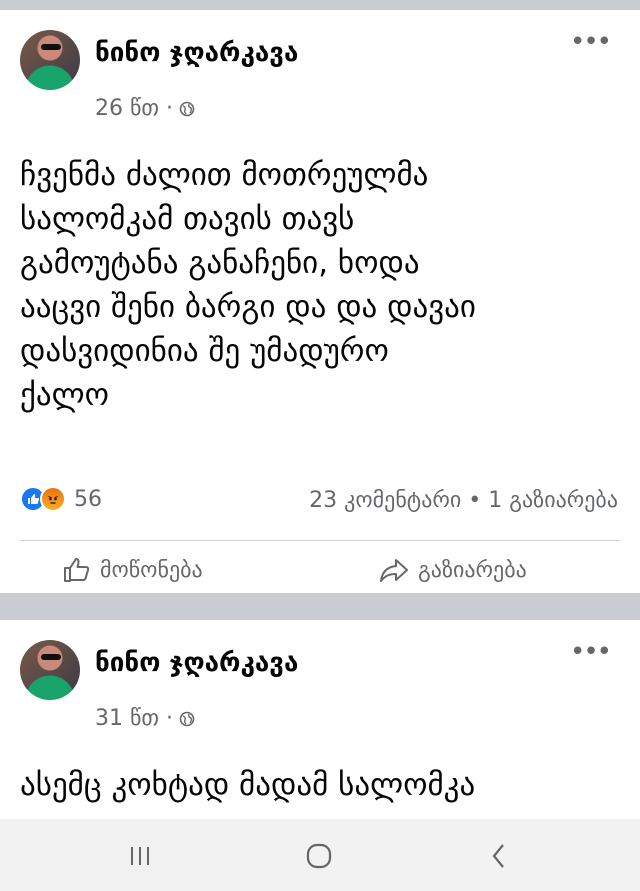  What do you see at coordinates (320, 540) in the screenshot?
I see `divider` at bounding box center [320, 540].